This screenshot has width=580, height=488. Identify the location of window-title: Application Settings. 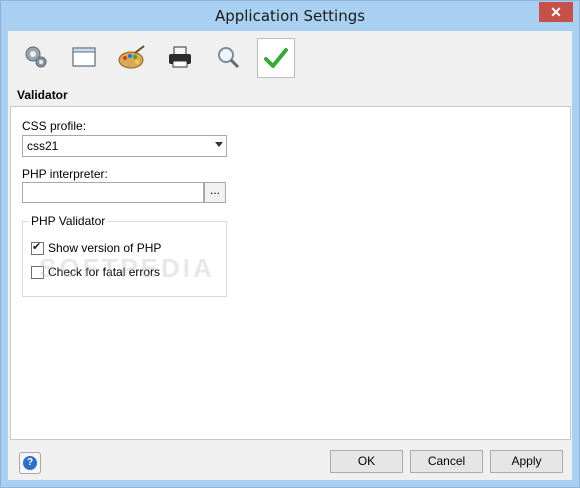
(290, 16).